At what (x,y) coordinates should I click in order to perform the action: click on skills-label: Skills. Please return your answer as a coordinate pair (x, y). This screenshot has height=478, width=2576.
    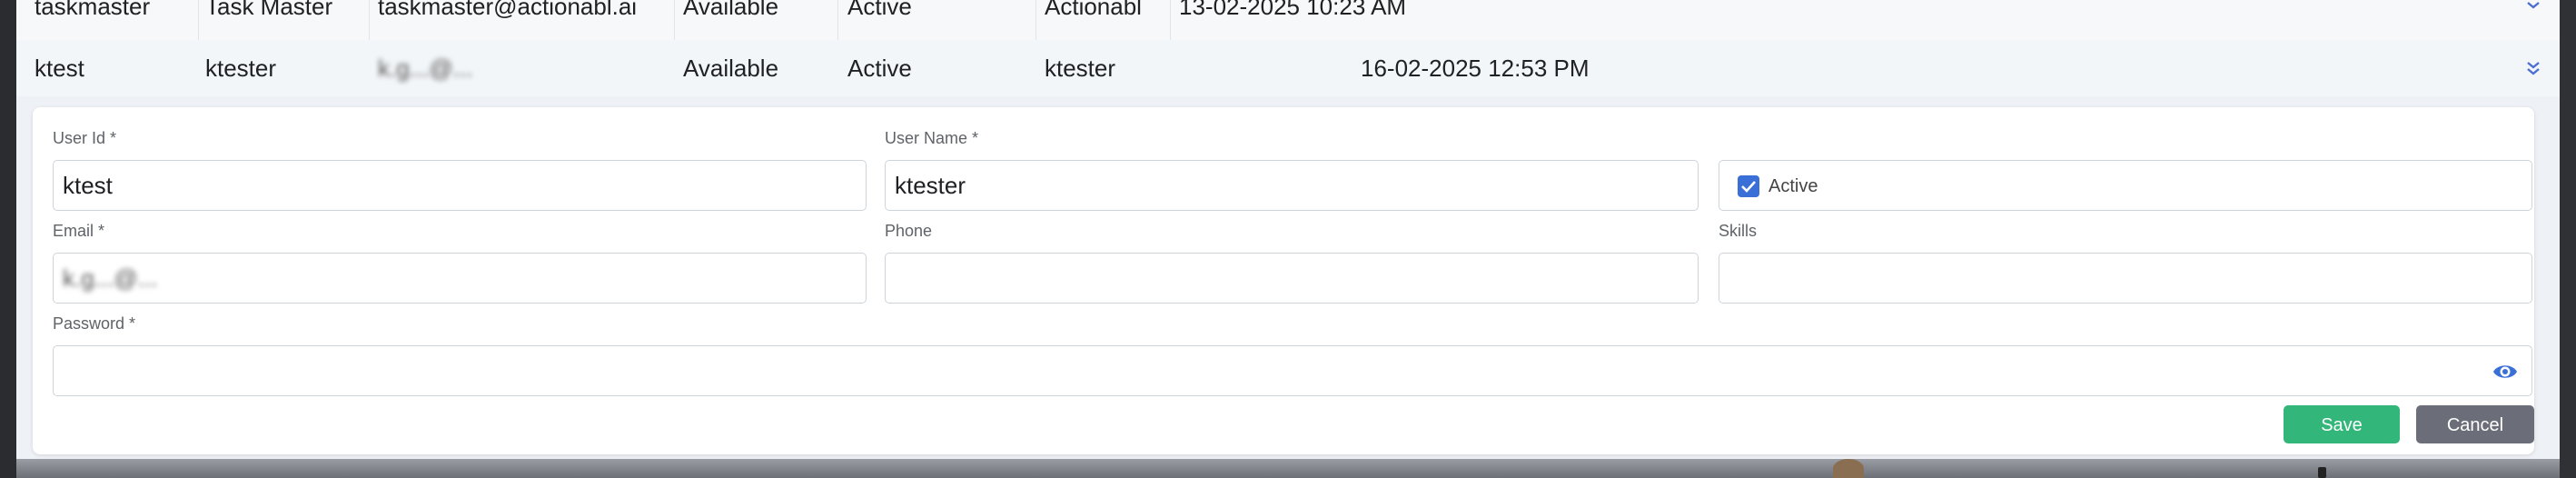
    Looking at the image, I should click on (1738, 231).